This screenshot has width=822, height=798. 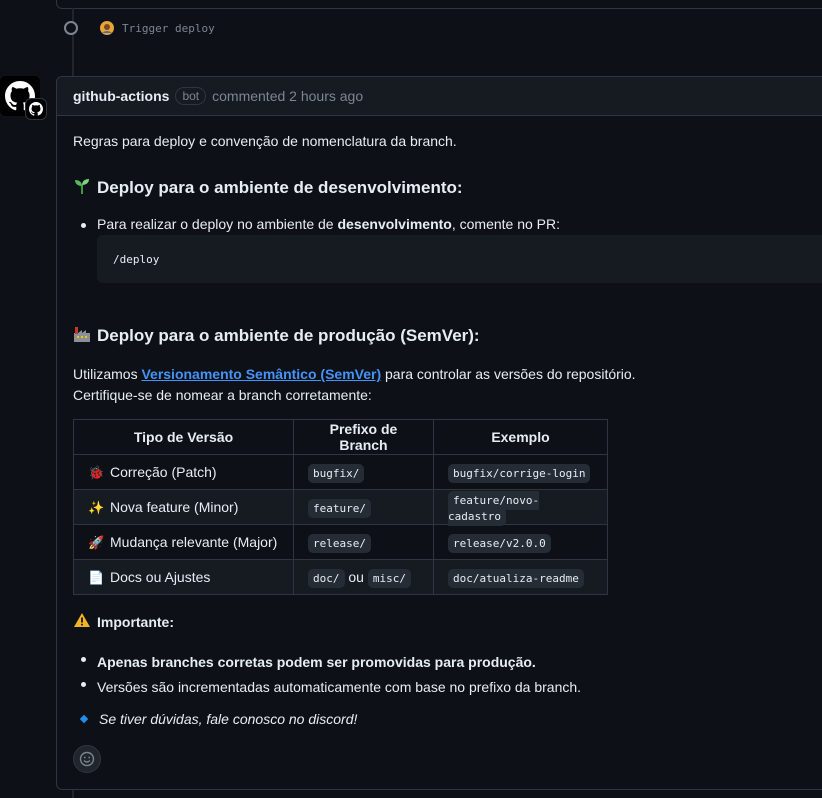 I want to click on table-cell: release/, so click(x=363, y=542).